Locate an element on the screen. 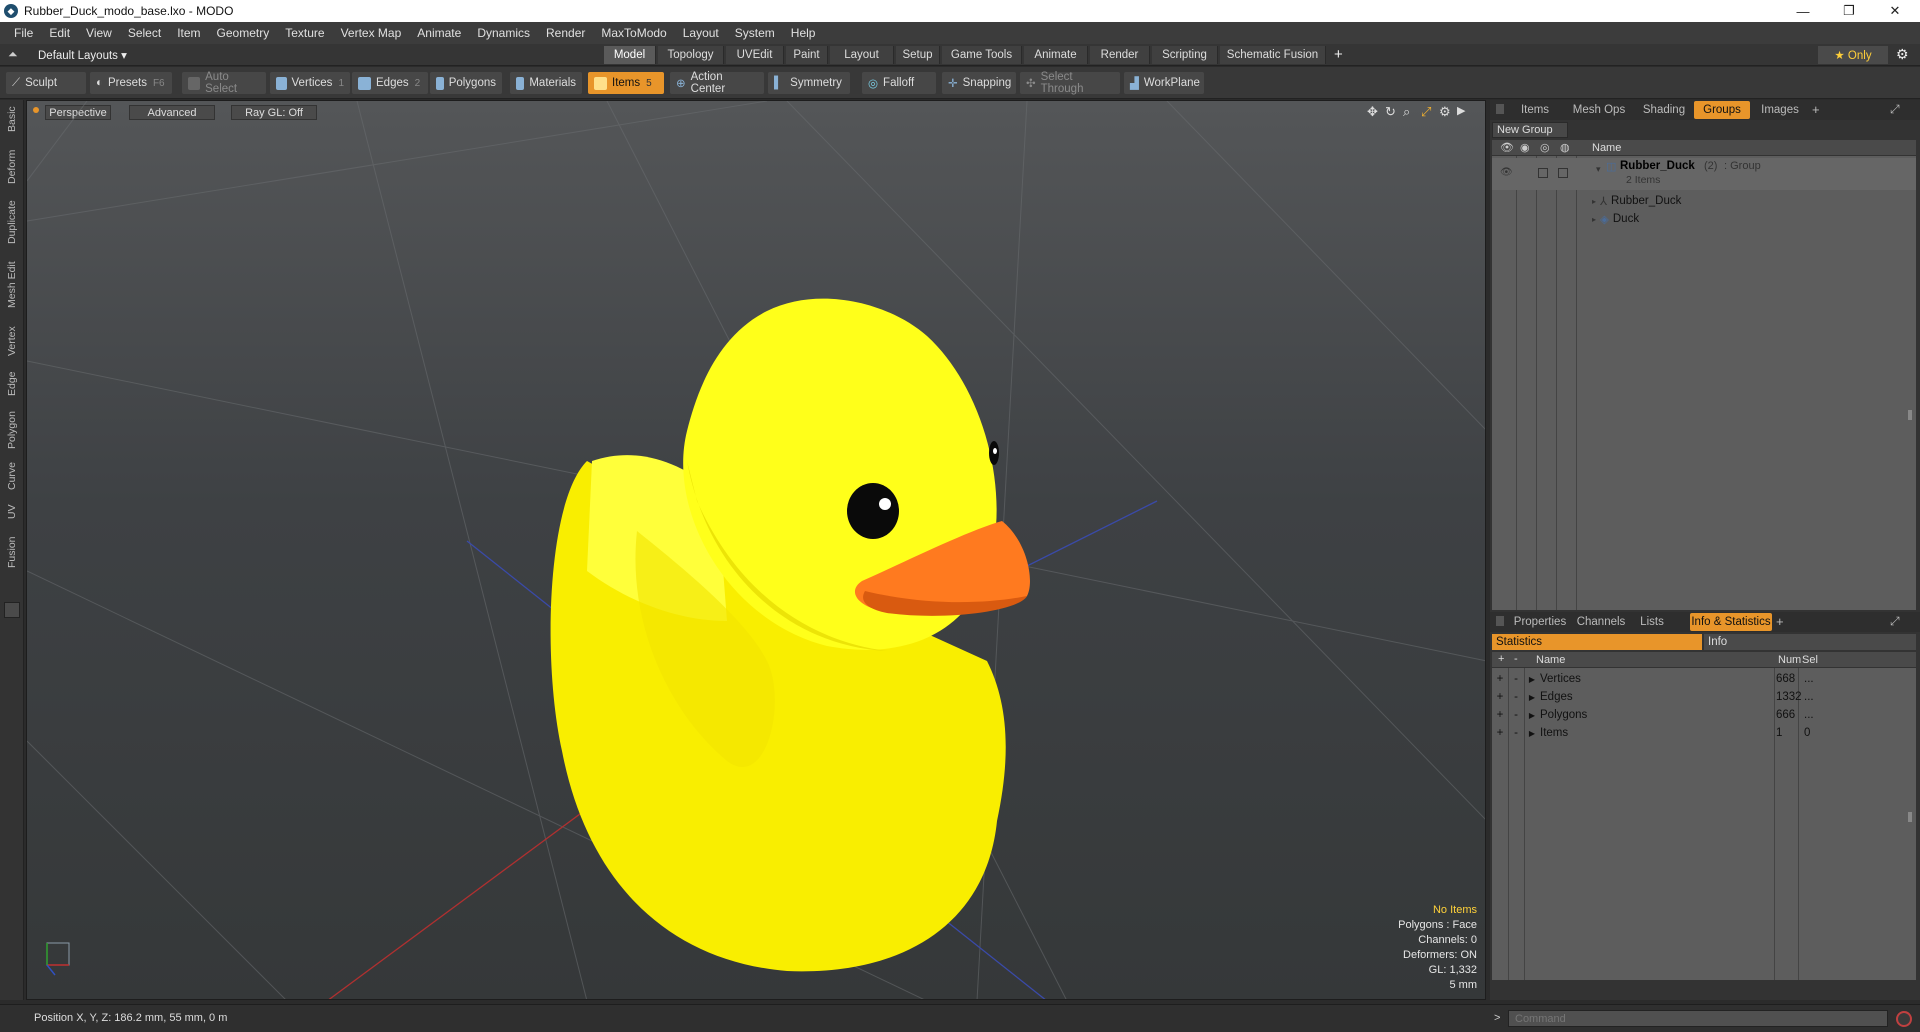 The width and height of the screenshot is (1920, 1032). toolbox-toggle-button is located at coordinates (12, 610).